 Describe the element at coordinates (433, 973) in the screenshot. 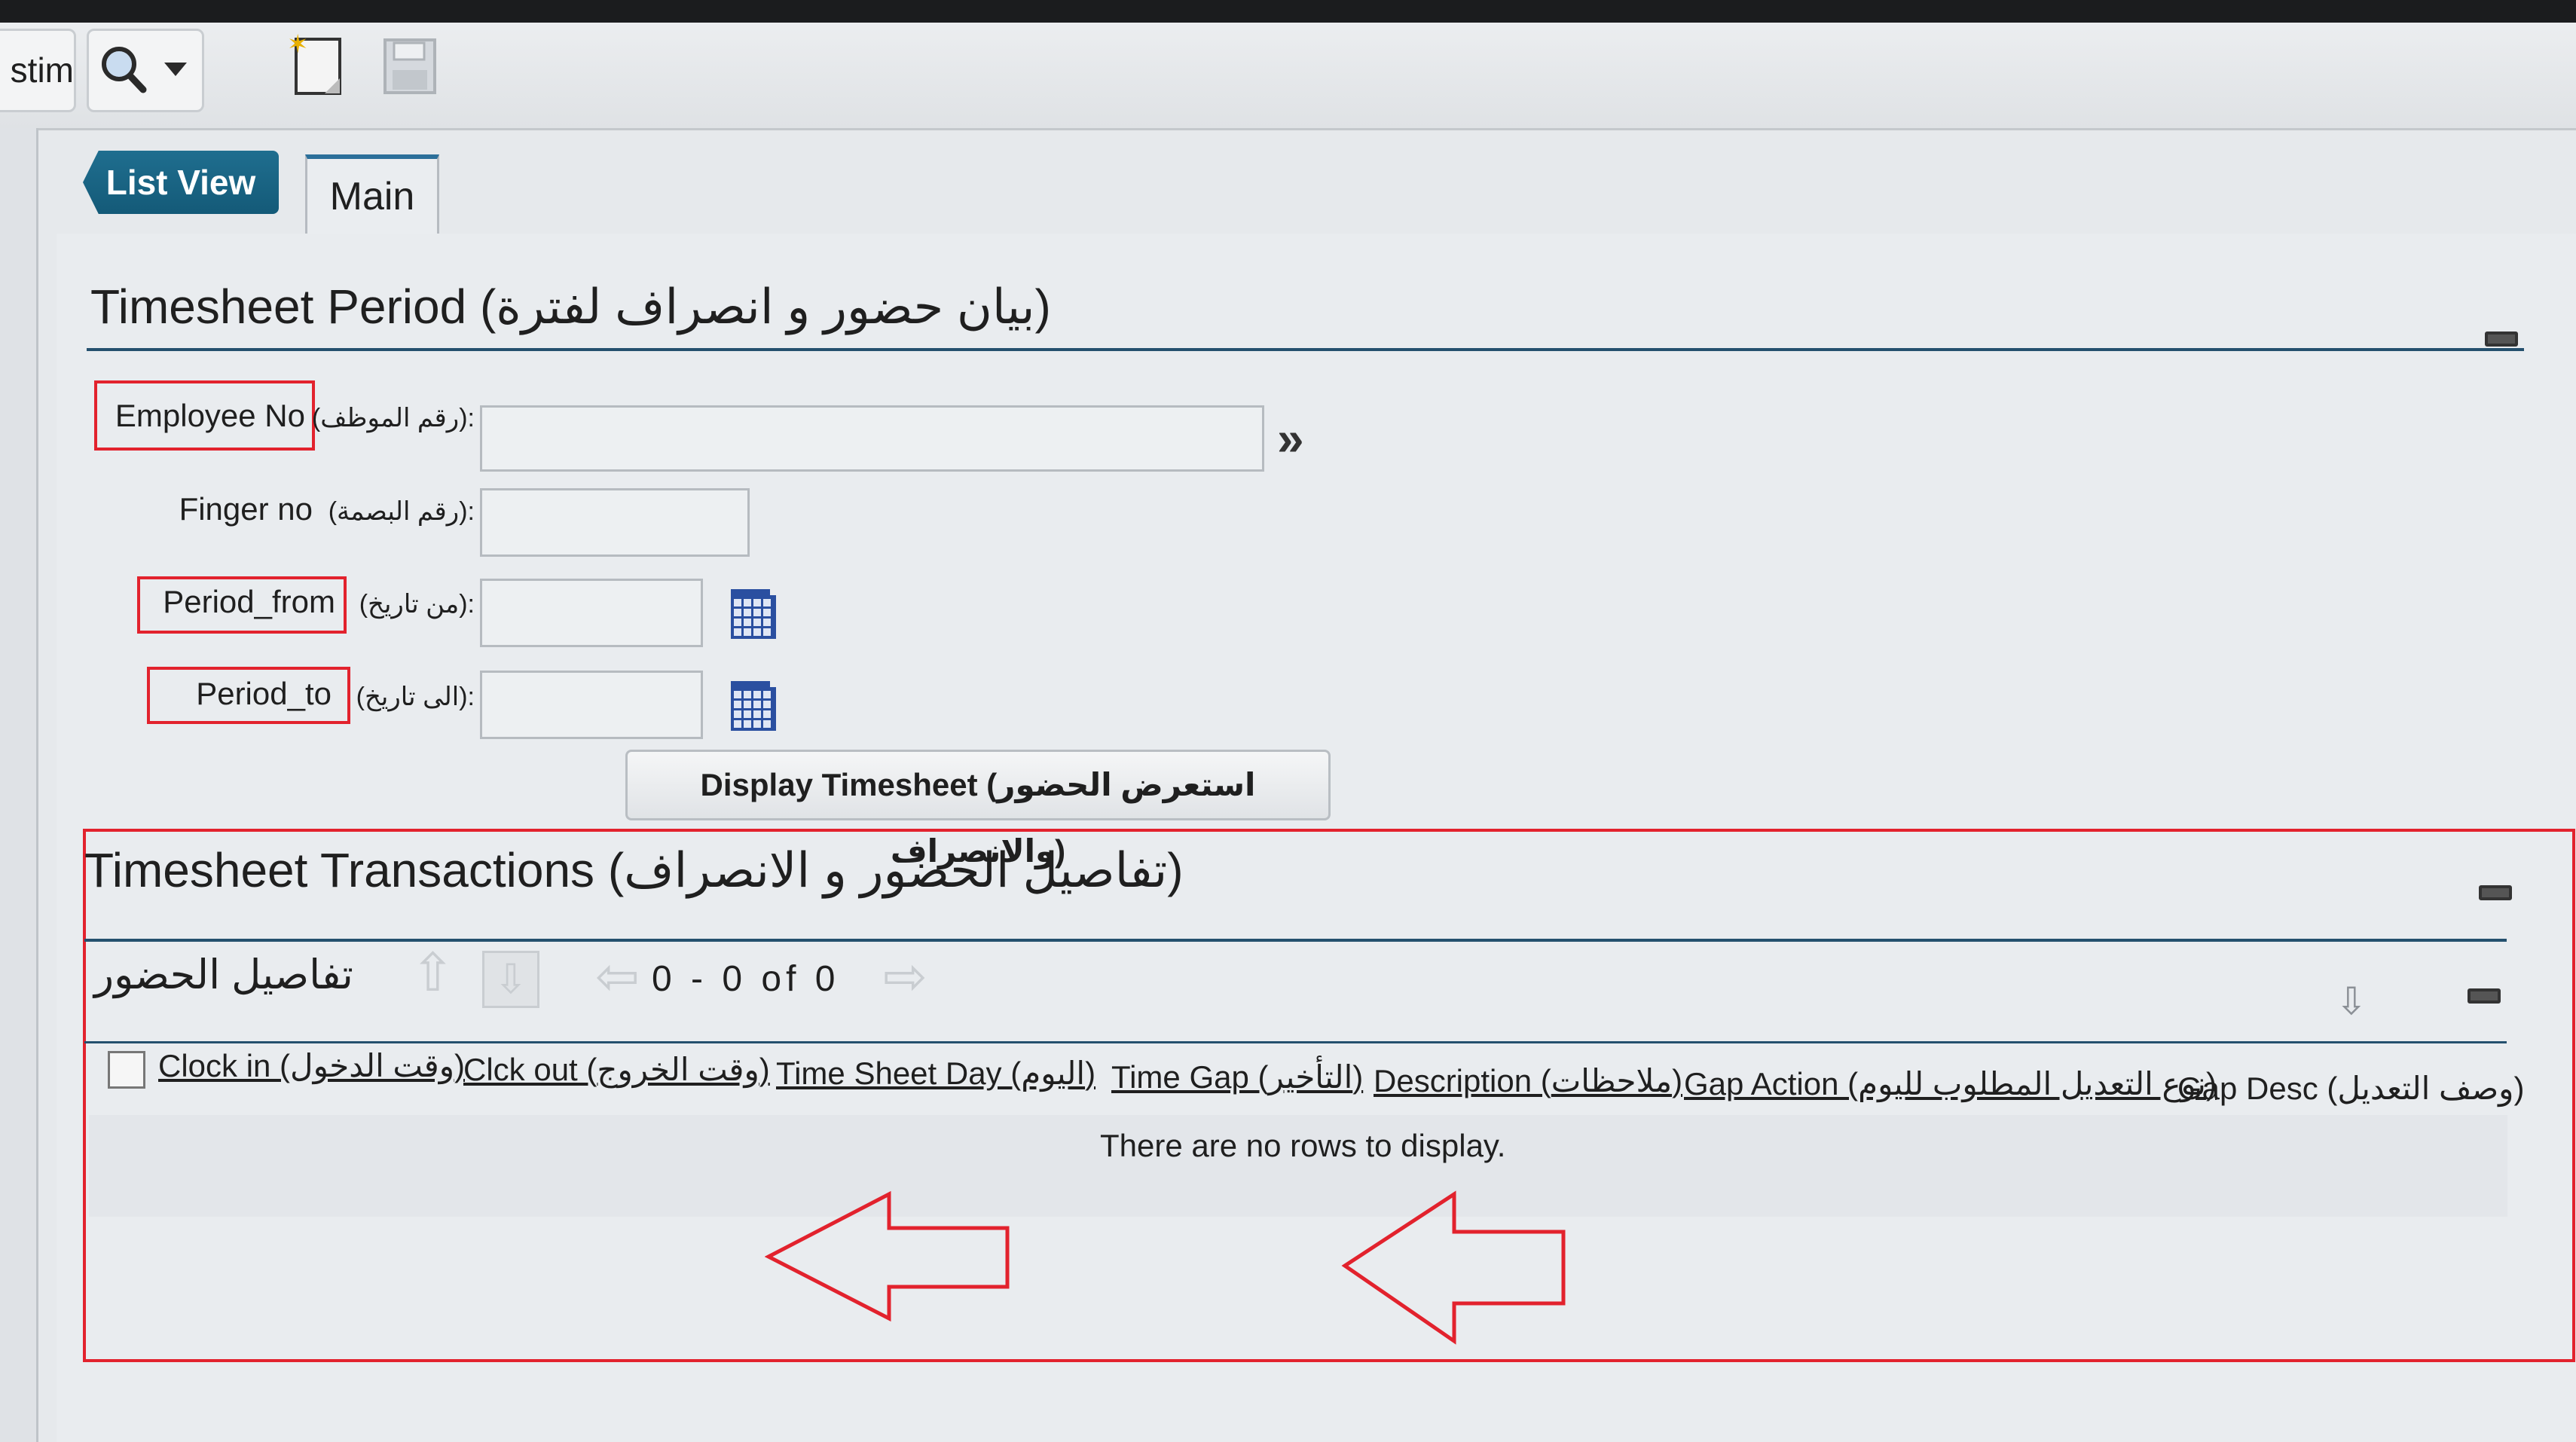

I see `arrow-up-icon: ⇧` at that location.